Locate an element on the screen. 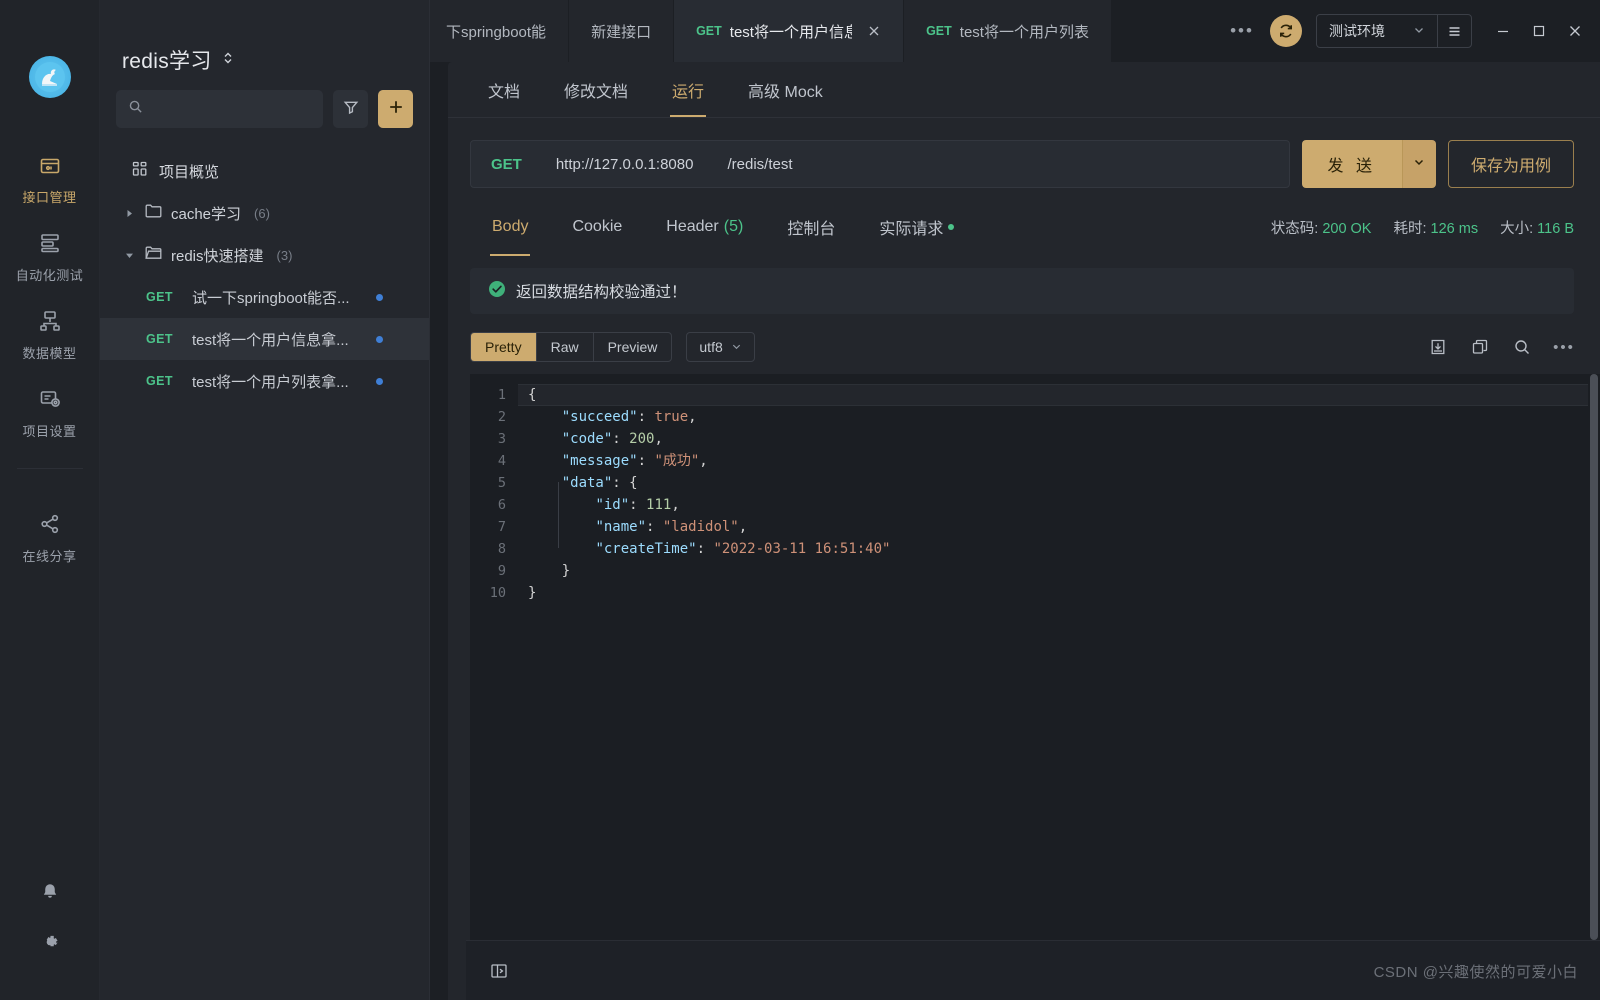 This screenshot has height=1000, width=1600. code-vertical-scrollbar is located at coordinates (1594, 657).